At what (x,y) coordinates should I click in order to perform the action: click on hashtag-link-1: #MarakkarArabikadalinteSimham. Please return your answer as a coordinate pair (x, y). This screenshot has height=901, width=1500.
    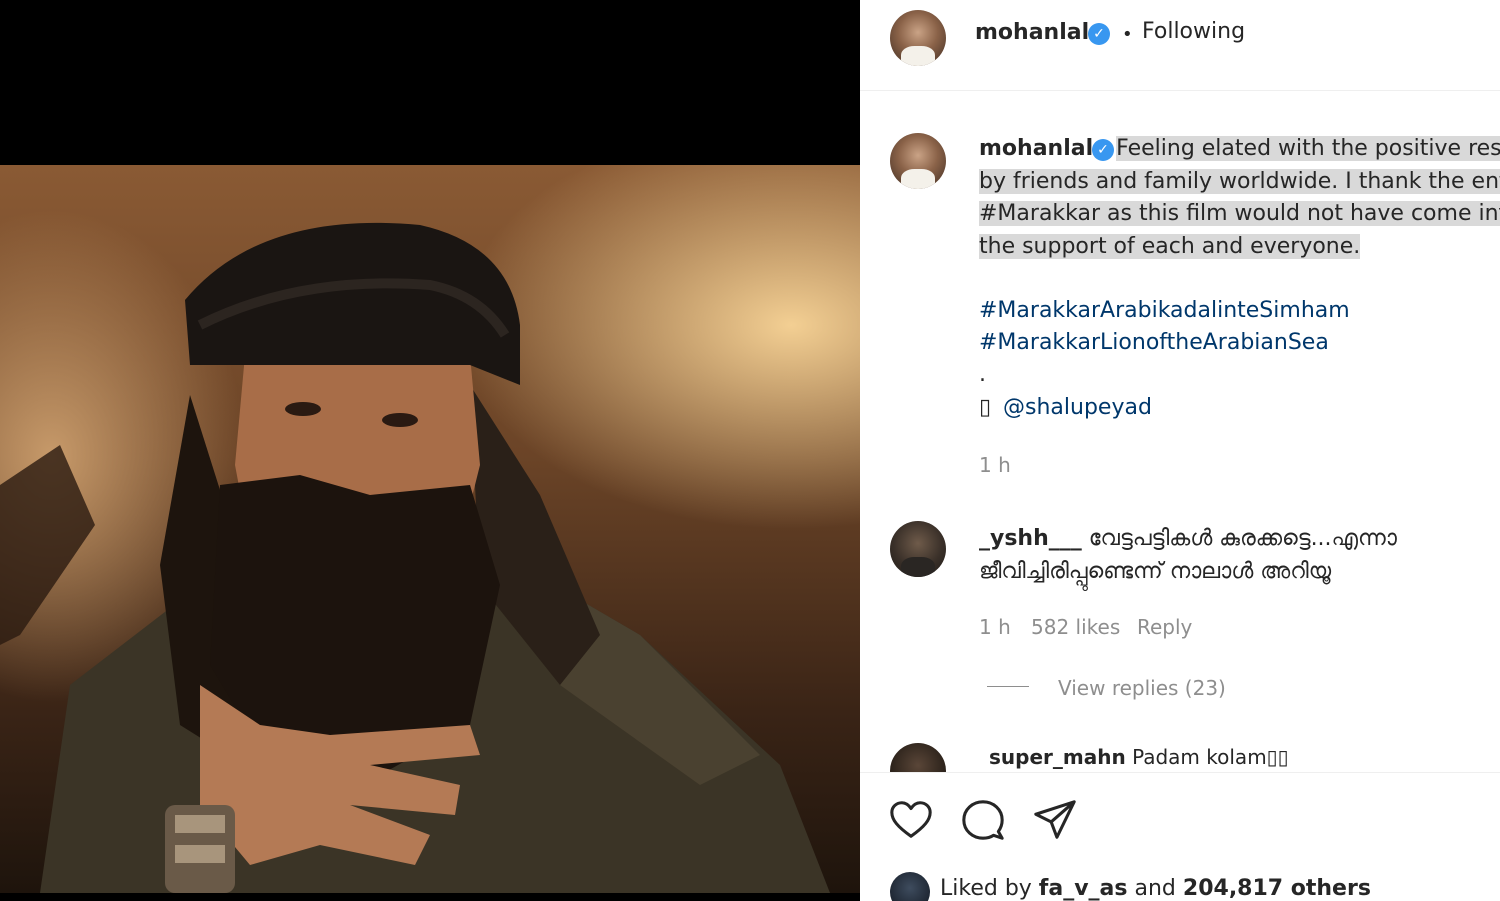
    Looking at the image, I should click on (1164, 310).